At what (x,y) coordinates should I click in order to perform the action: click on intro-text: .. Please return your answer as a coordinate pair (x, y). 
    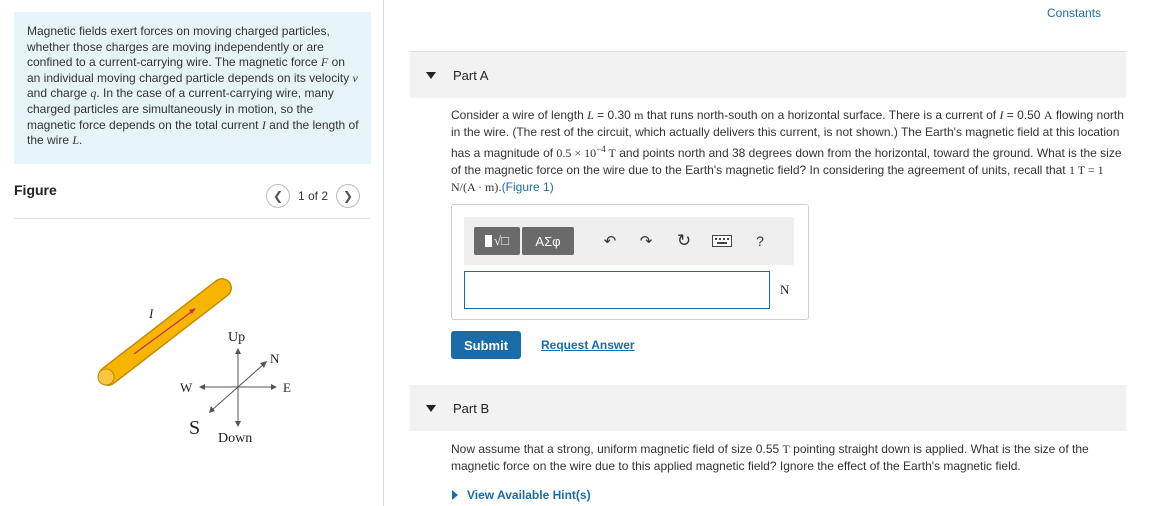
    Looking at the image, I should click on (81, 140).